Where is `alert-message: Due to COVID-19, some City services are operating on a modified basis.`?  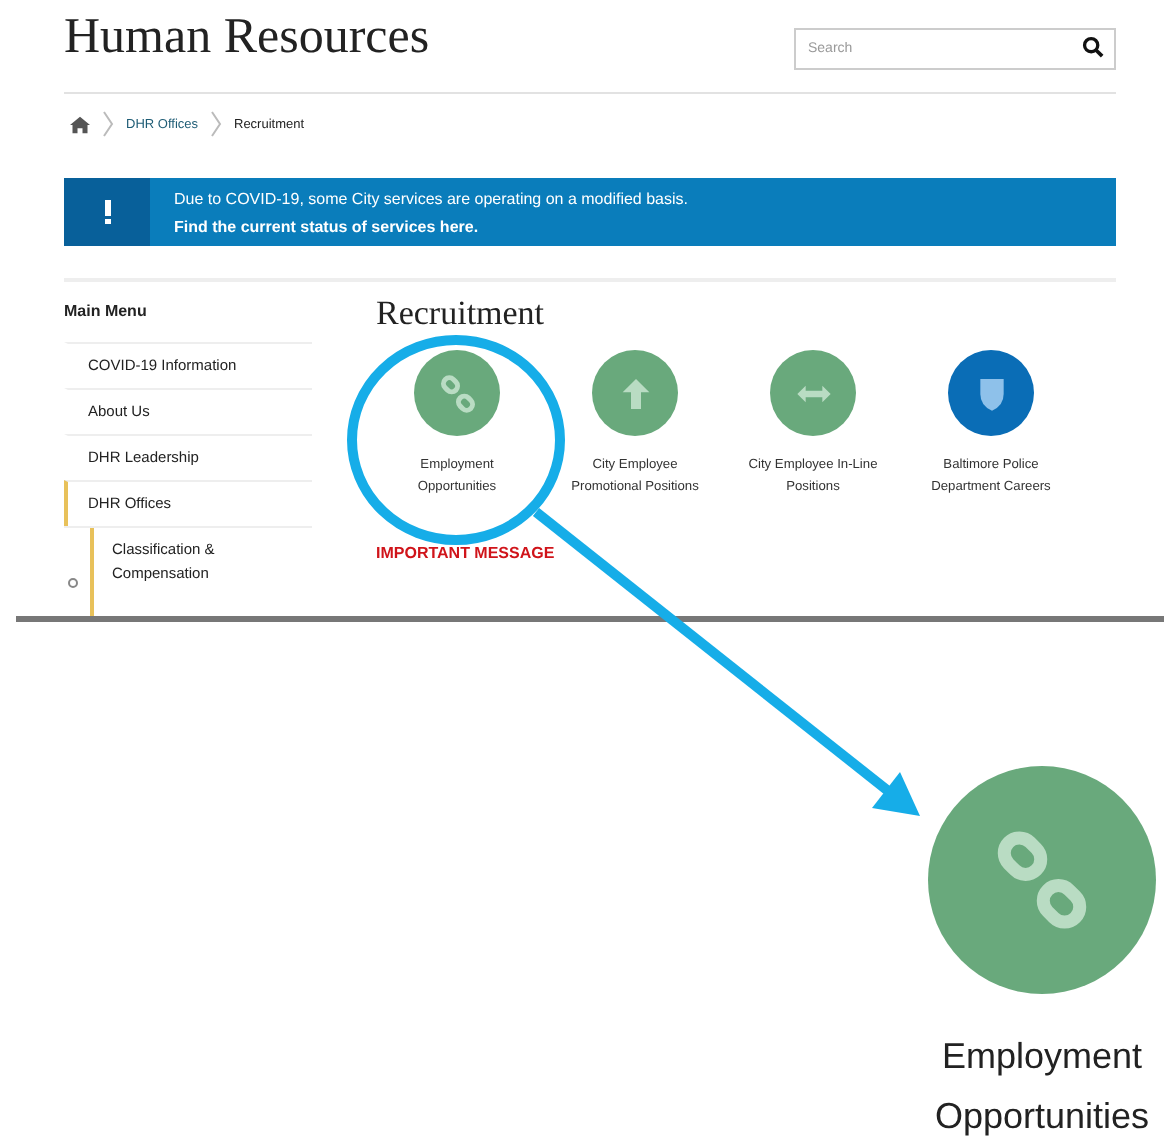 alert-message: Due to COVID-19, some City services are operating on a modified basis. is located at coordinates (431, 200).